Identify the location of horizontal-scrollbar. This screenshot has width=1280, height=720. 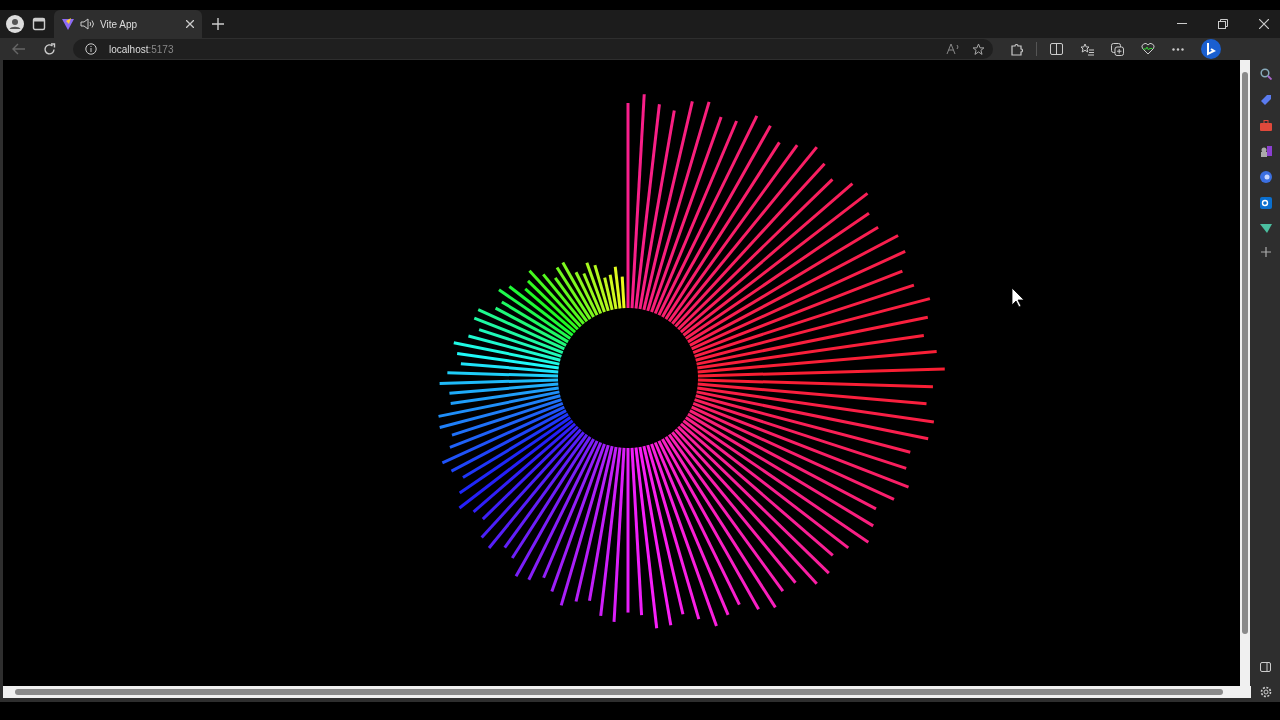
(627, 692).